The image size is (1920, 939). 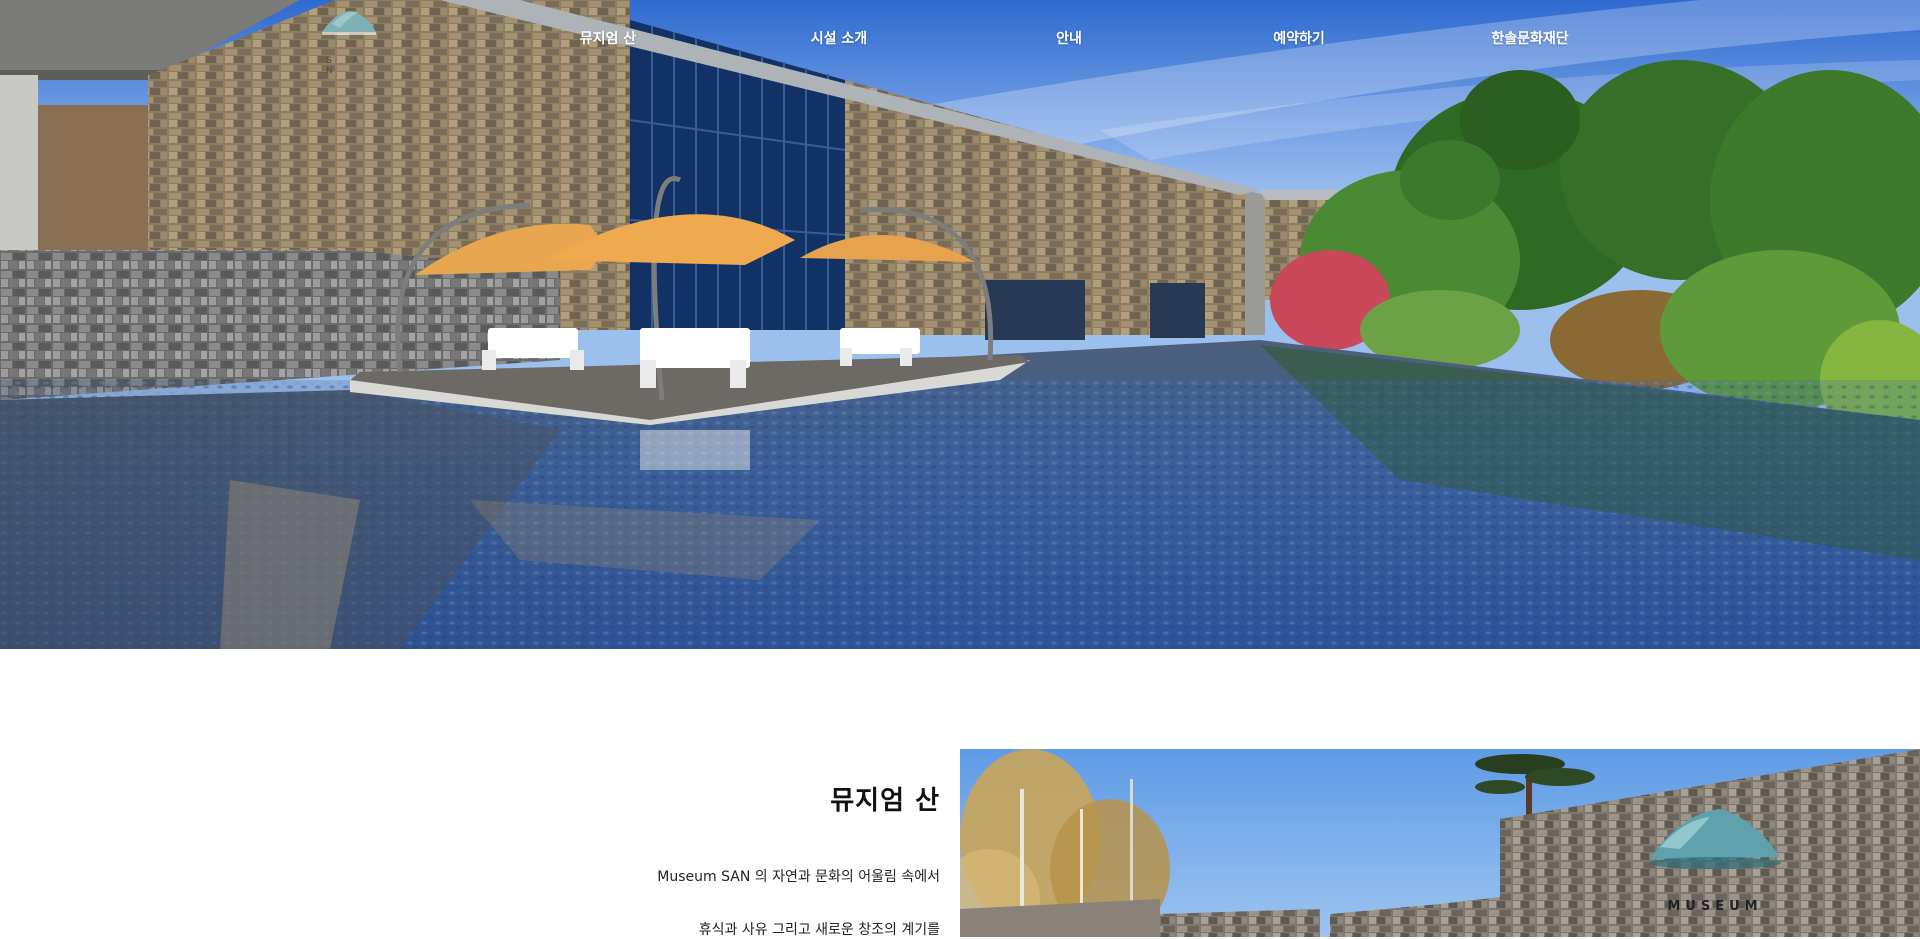 What do you see at coordinates (608, 38) in the screenshot?
I see `nav-item-museum-san: 뮤지엄 산` at bounding box center [608, 38].